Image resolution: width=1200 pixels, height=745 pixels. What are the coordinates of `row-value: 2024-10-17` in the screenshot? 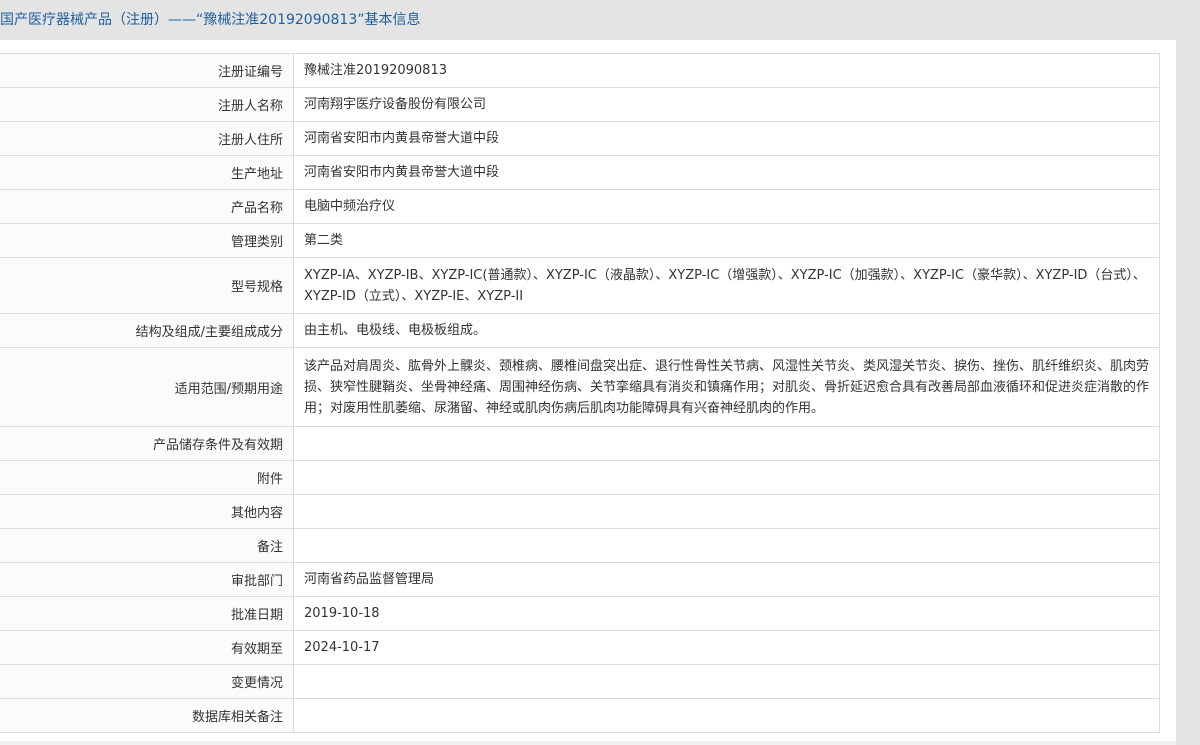 It's located at (726, 647).